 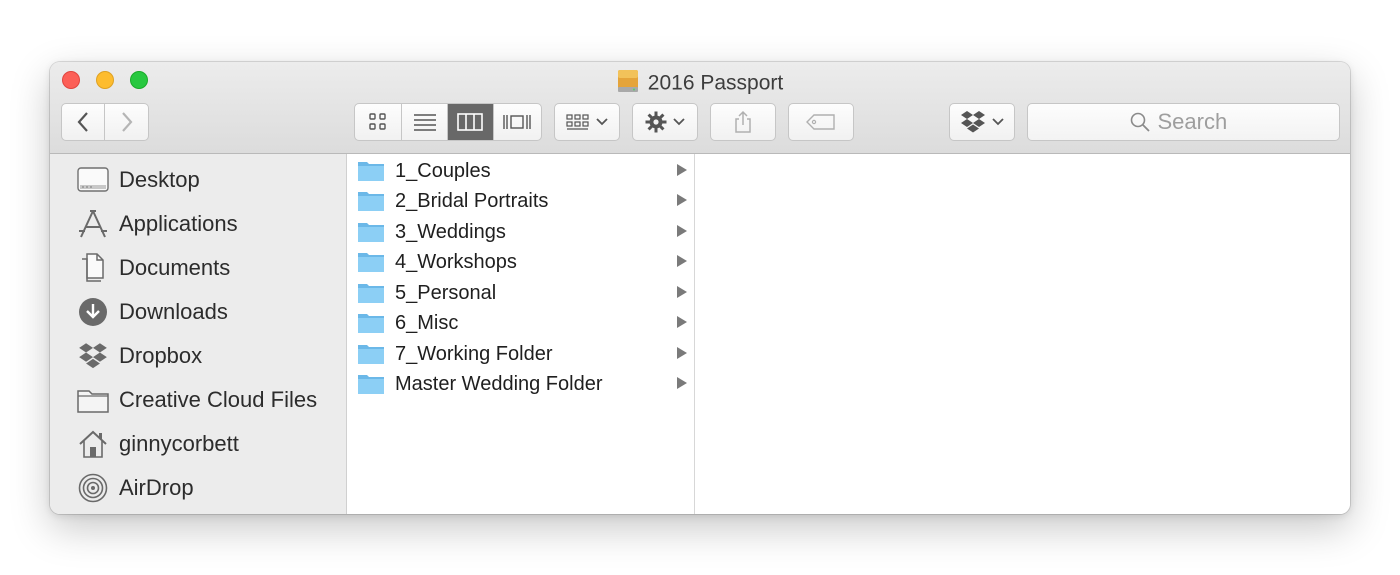 I want to click on toolbar: 2016 Passport, so click(x=700, y=108).